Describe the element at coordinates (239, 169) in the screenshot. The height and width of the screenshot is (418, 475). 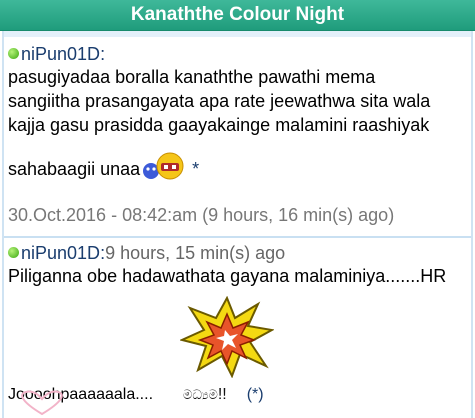
I see `post-text-line: sahabaagii unaa *` at that location.